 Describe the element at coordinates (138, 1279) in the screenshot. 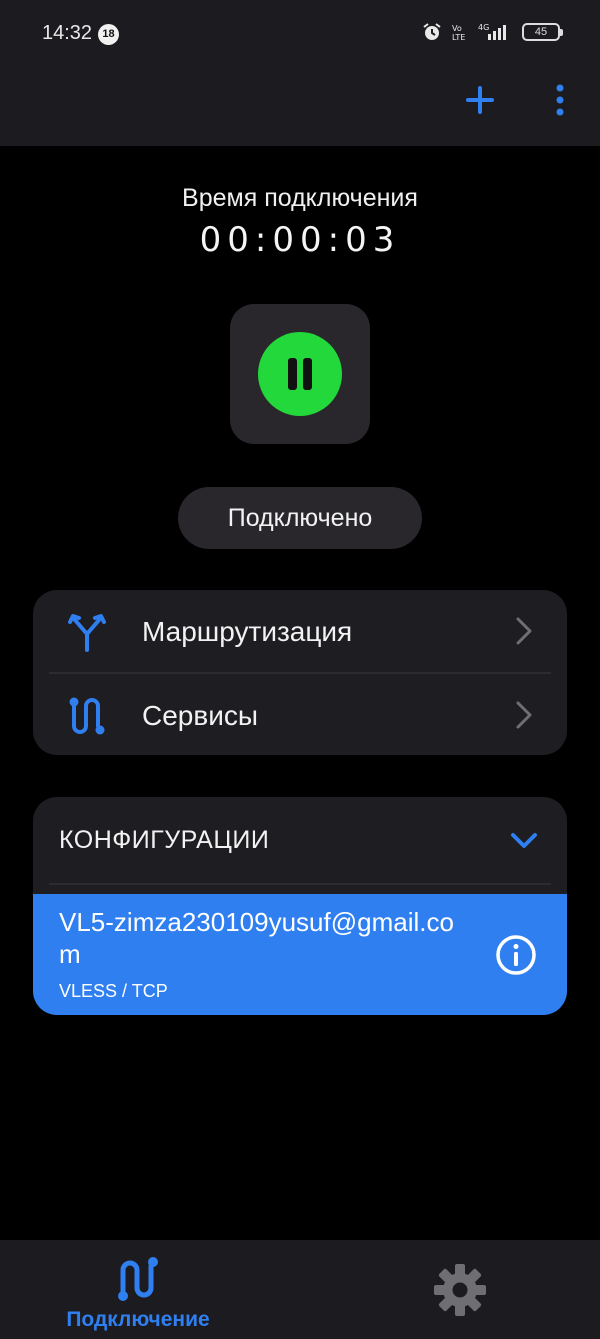

I see `connection-tab-icon` at that location.